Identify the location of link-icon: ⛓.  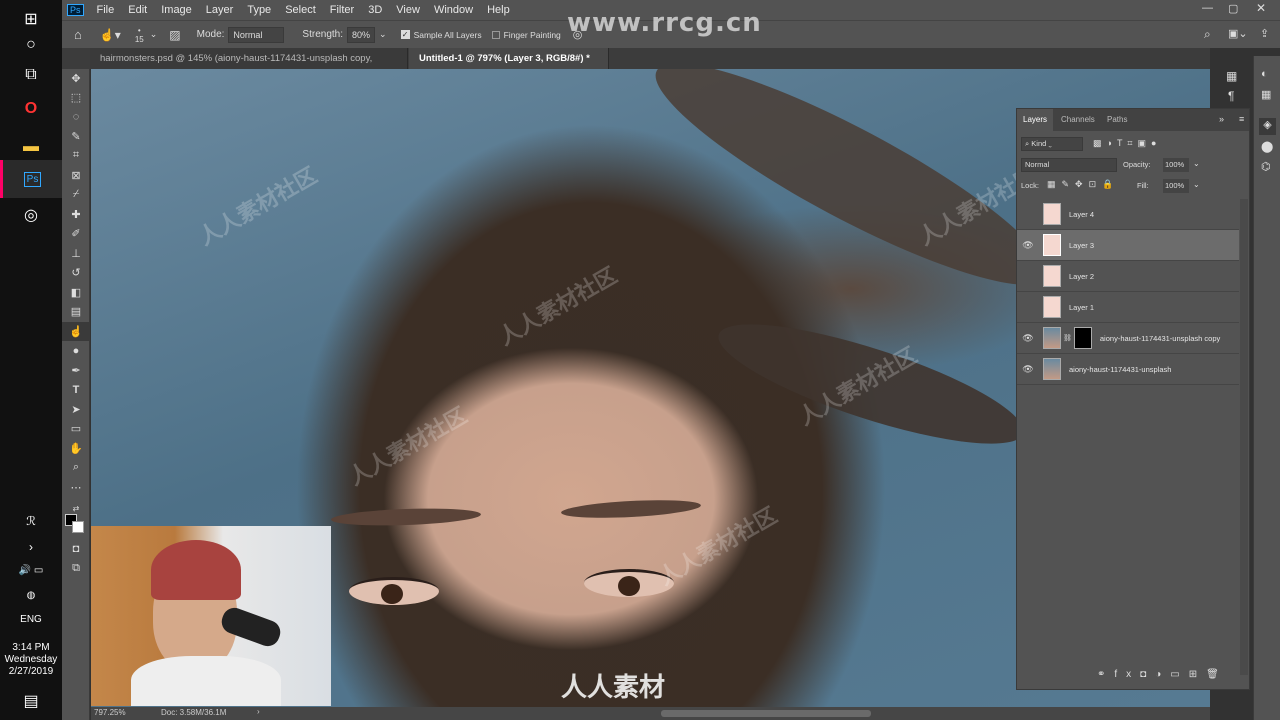
(1067, 338).